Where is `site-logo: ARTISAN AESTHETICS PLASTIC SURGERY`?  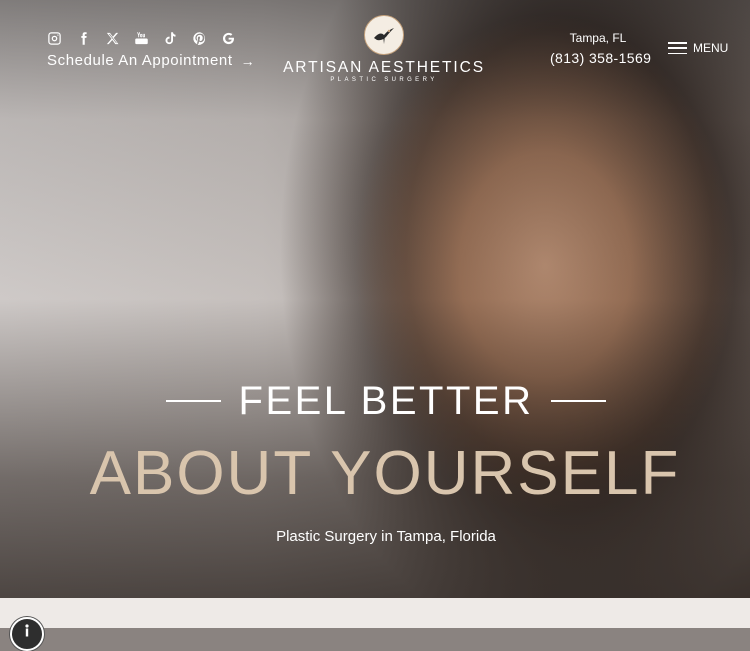 site-logo: ARTISAN AESTHETICS PLASTIC SURGERY is located at coordinates (384, 50).